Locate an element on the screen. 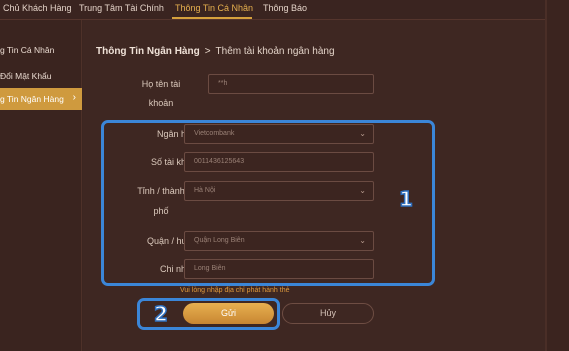 The image size is (569, 351). sidebar-item-label: Đổi Mật Khẩu is located at coordinates (26, 76).